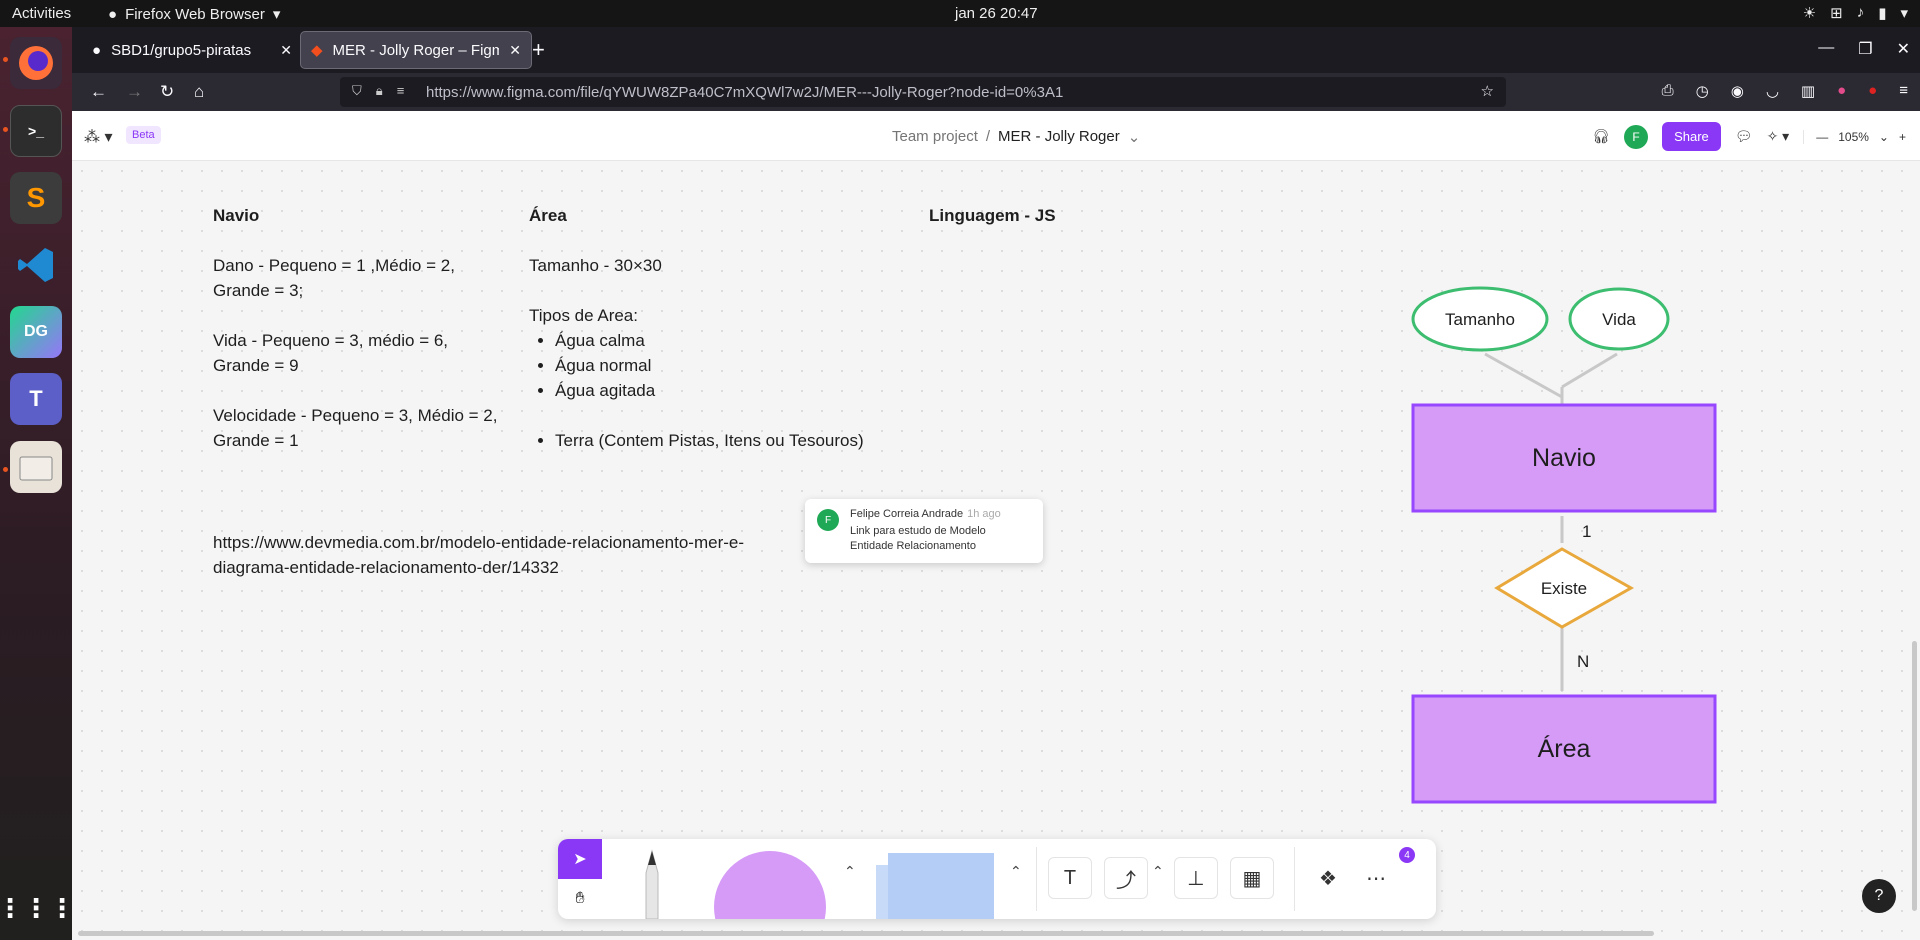  Describe the element at coordinates (1564, 545) in the screenshot. I see `er-diagram: Tamanho Vida Navio 1 Existe N Área` at that location.